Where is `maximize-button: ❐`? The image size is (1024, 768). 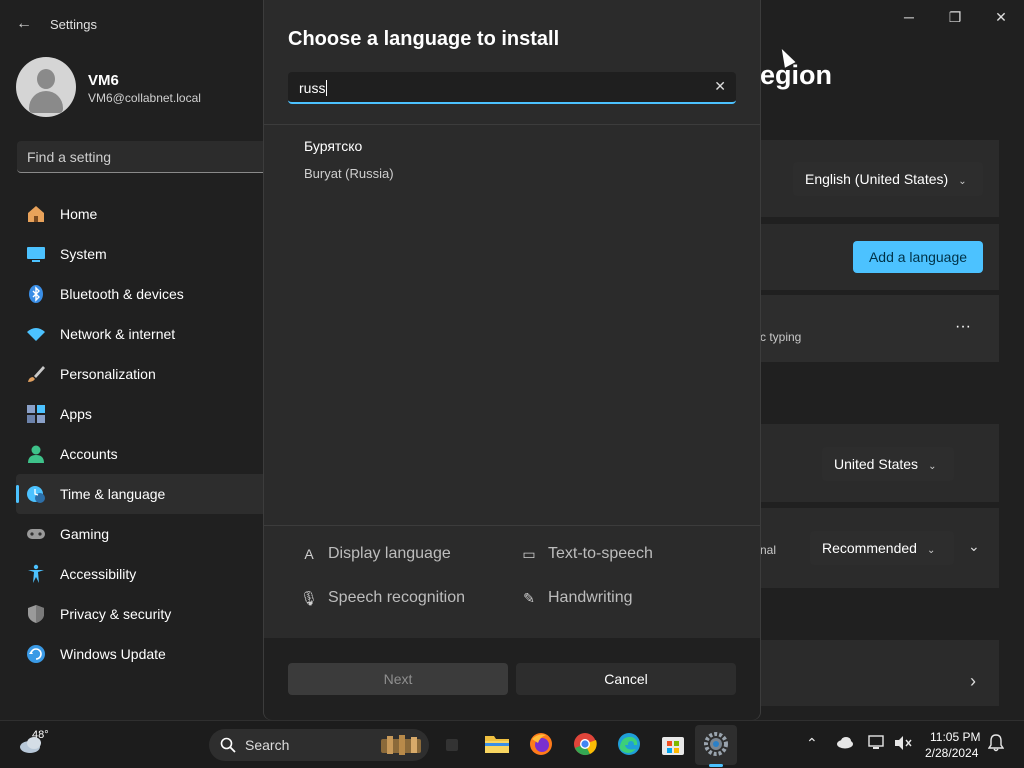
maximize-button: ❐ is located at coordinates (955, 17).